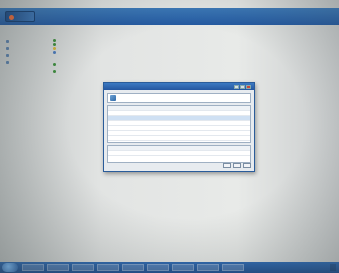 The image size is (339, 273). I want to click on computer-icon, so click(113, 98).